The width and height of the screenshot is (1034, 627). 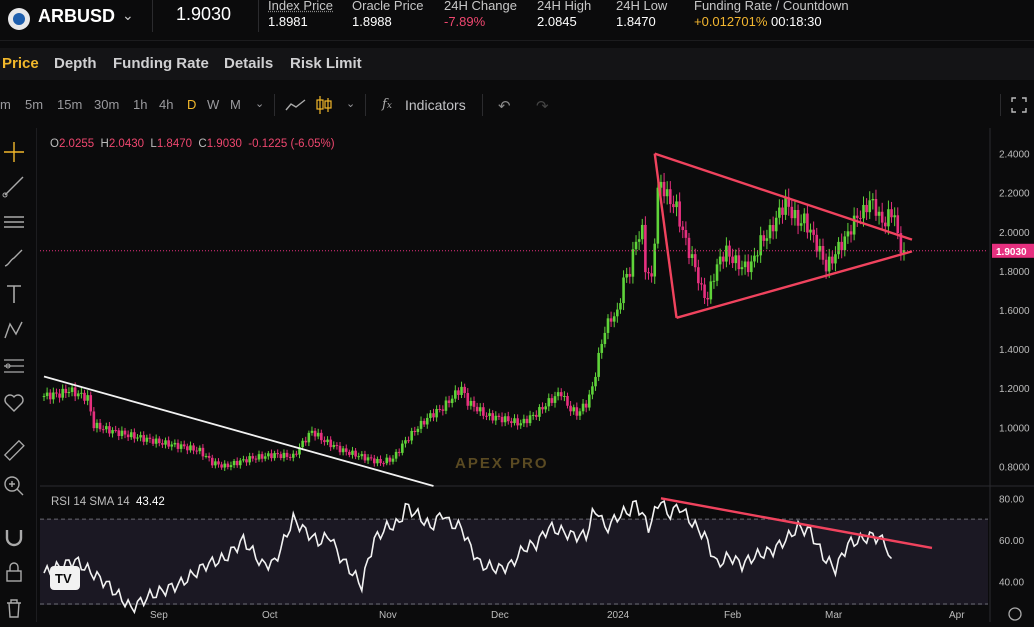 What do you see at coordinates (291, 144) in the screenshot?
I see `change-value: -0.1225 (-6.05%)` at bounding box center [291, 144].